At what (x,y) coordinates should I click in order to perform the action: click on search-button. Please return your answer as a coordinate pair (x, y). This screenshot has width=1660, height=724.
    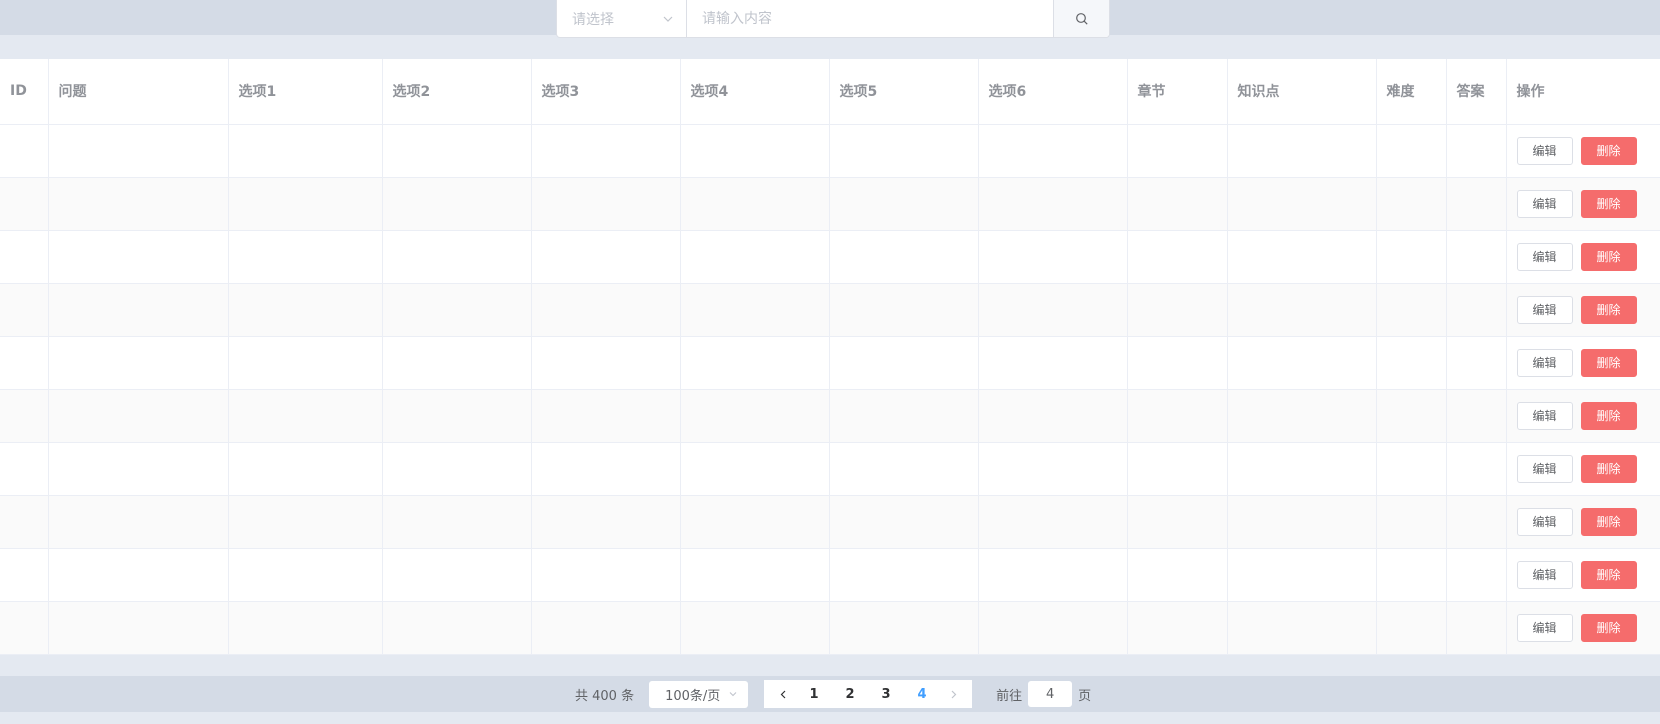
    Looking at the image, I should click on (1081, 18).